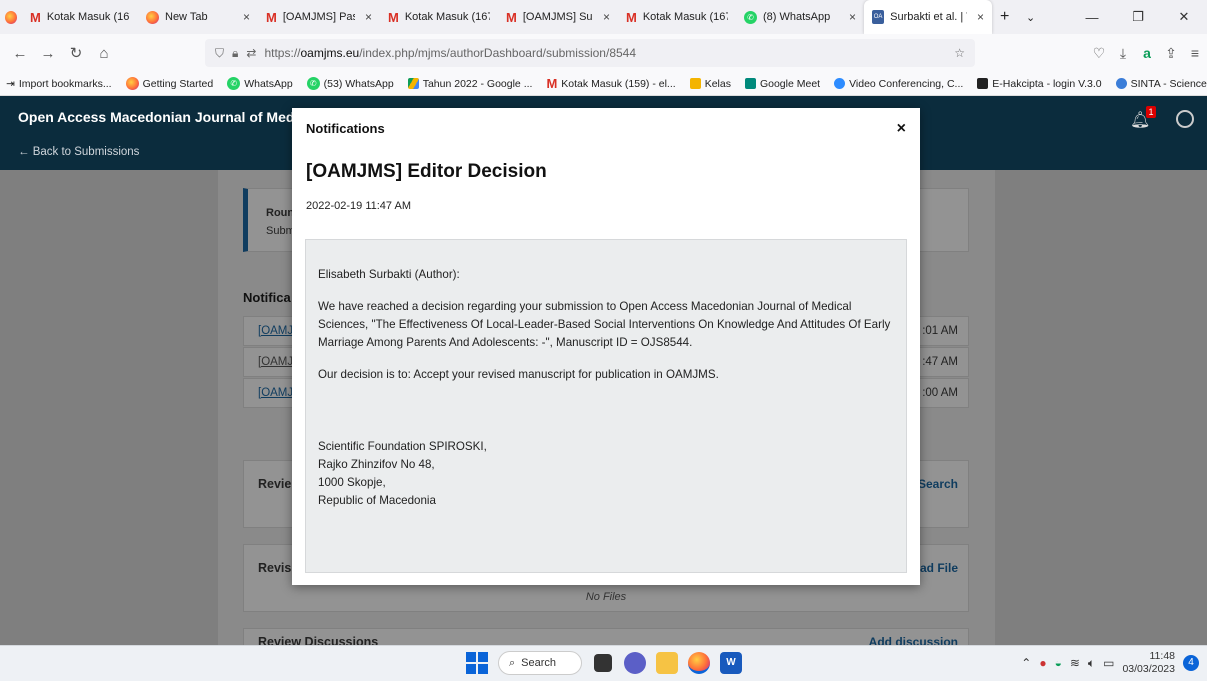 This screenshot has height=681, width=1207. Describe the element at coordinates (132, 83) in the screenshot. I see `firefox-icon` at that location.